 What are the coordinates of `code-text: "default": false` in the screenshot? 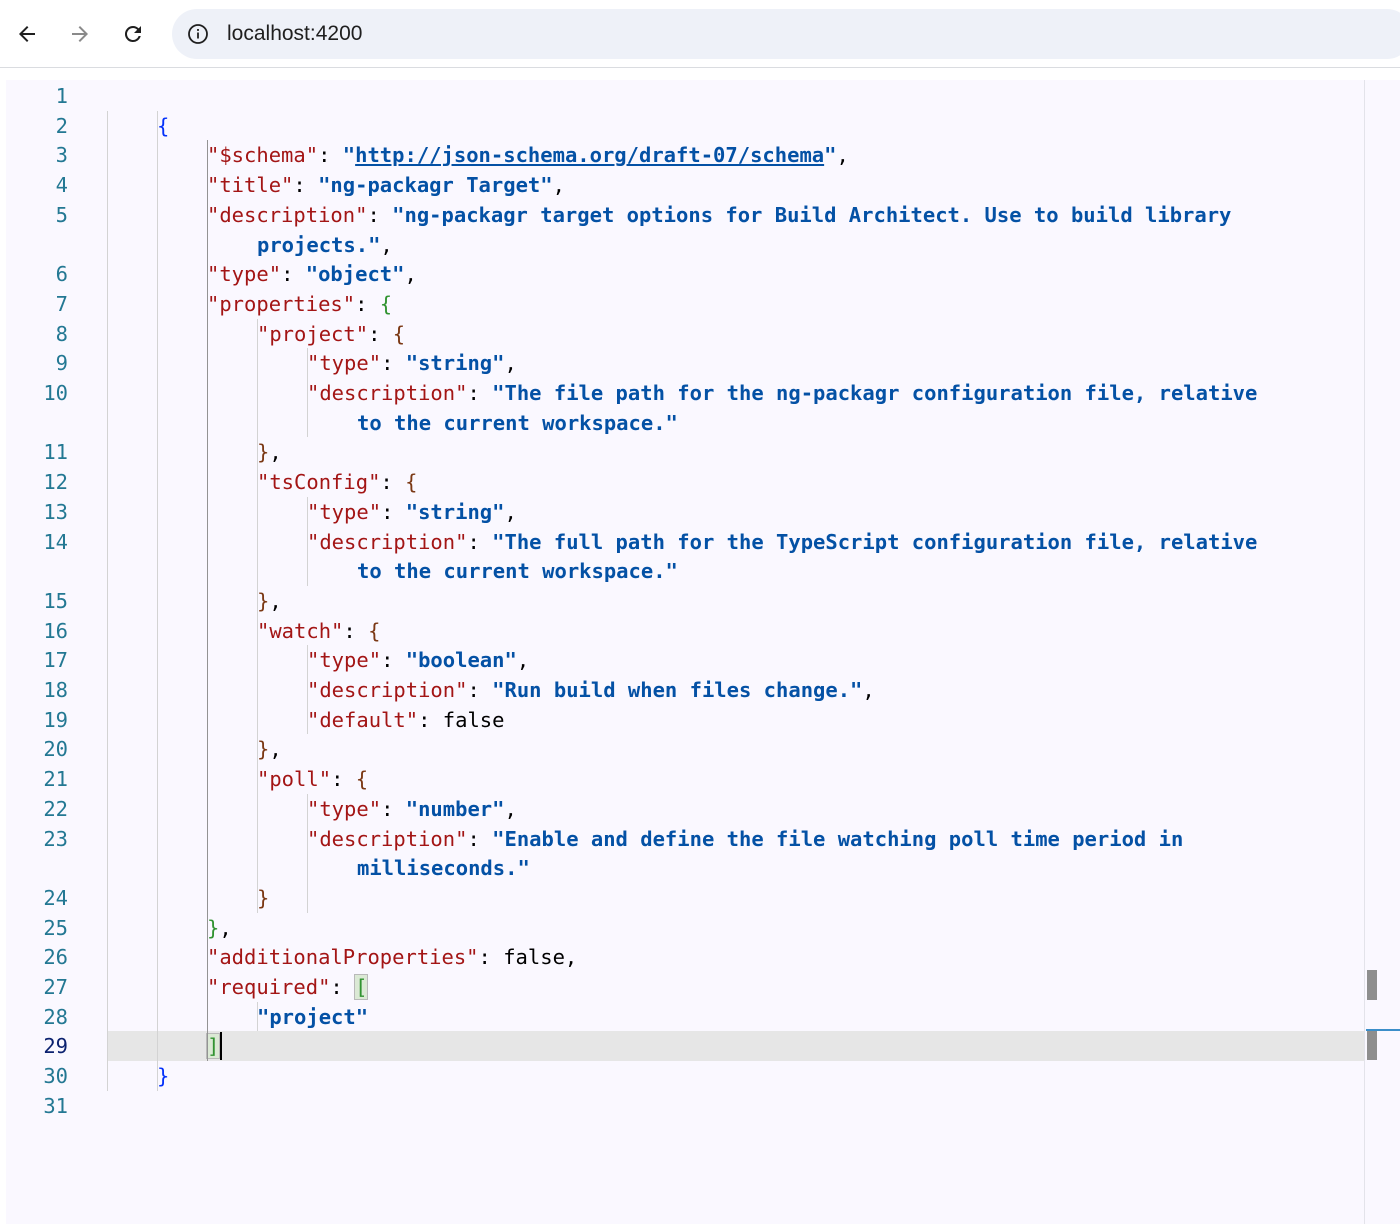 It's located at (406, 720).